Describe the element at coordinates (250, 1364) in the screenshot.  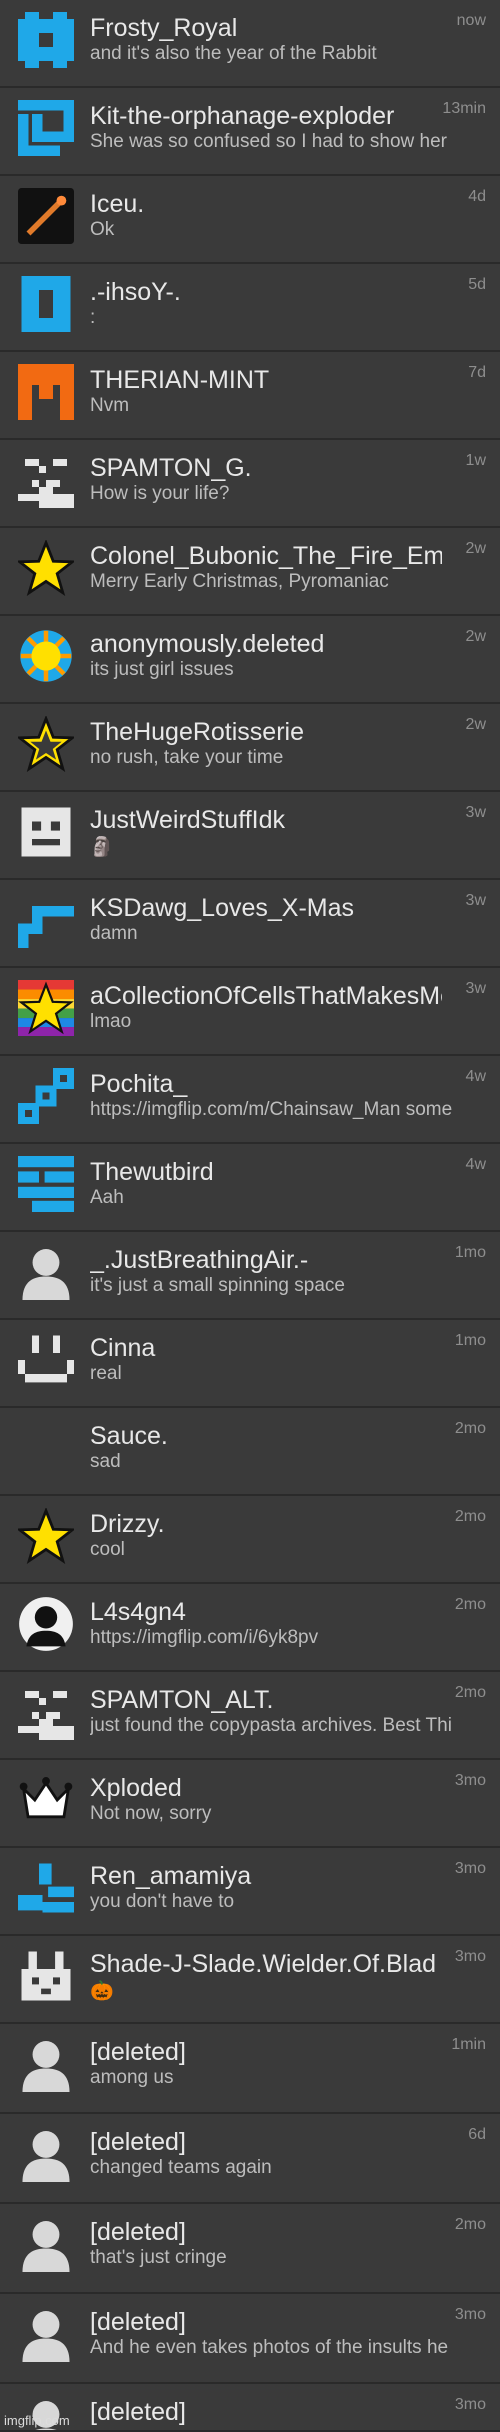
I see `conversation-row: Cinna real 1mo` at that location.